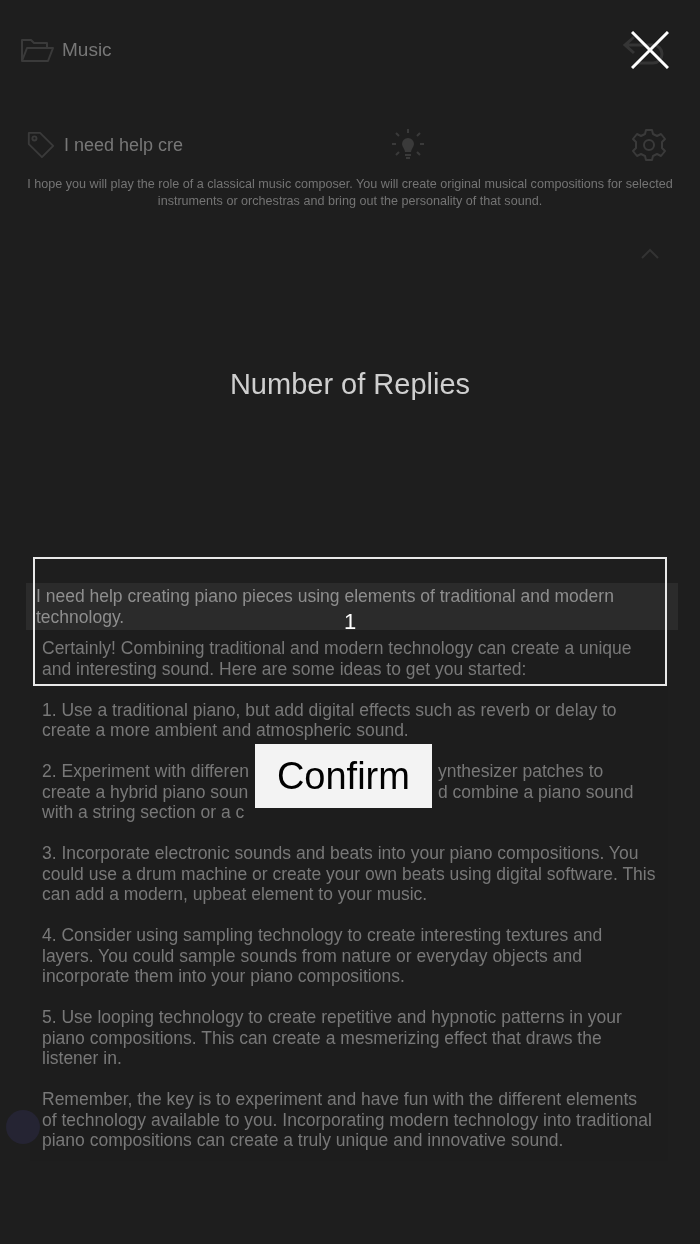  Describe the element at coordinates (124, 145) in the screenshot. I see `prompt-tag: I need help cre` at that location.